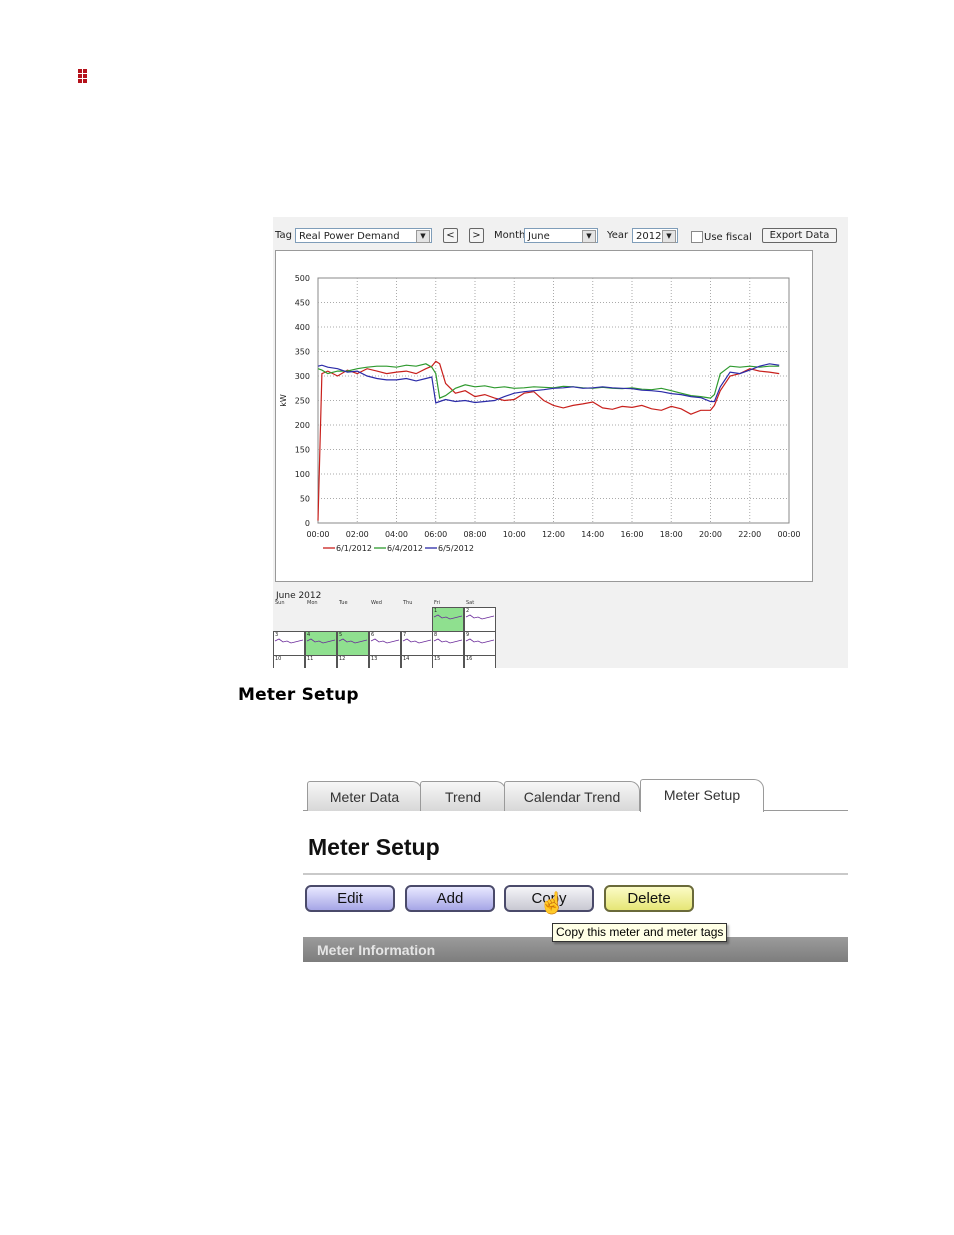 The width and height of the screenshot is (954, 1235). Describe the element at coordinates (405, 548) in the screenshot. I see `legend-label: 6/4/2012` at that location.